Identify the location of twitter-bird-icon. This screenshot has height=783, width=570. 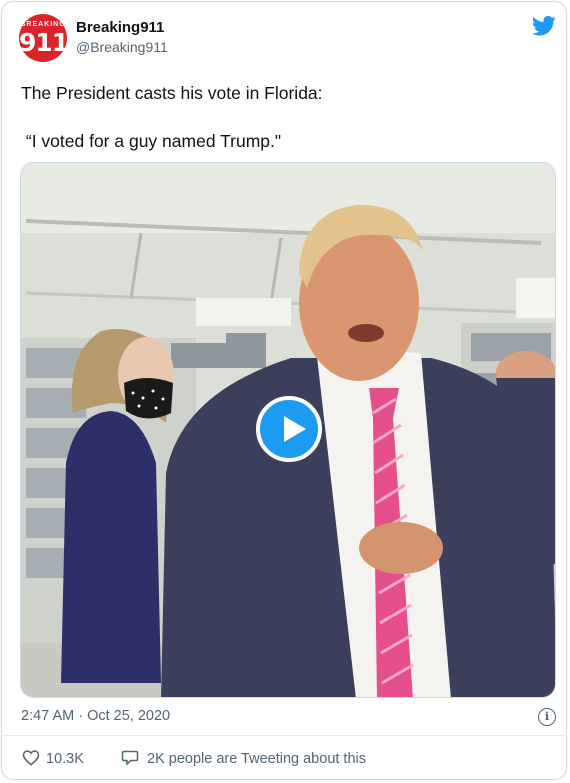
(544, 26).